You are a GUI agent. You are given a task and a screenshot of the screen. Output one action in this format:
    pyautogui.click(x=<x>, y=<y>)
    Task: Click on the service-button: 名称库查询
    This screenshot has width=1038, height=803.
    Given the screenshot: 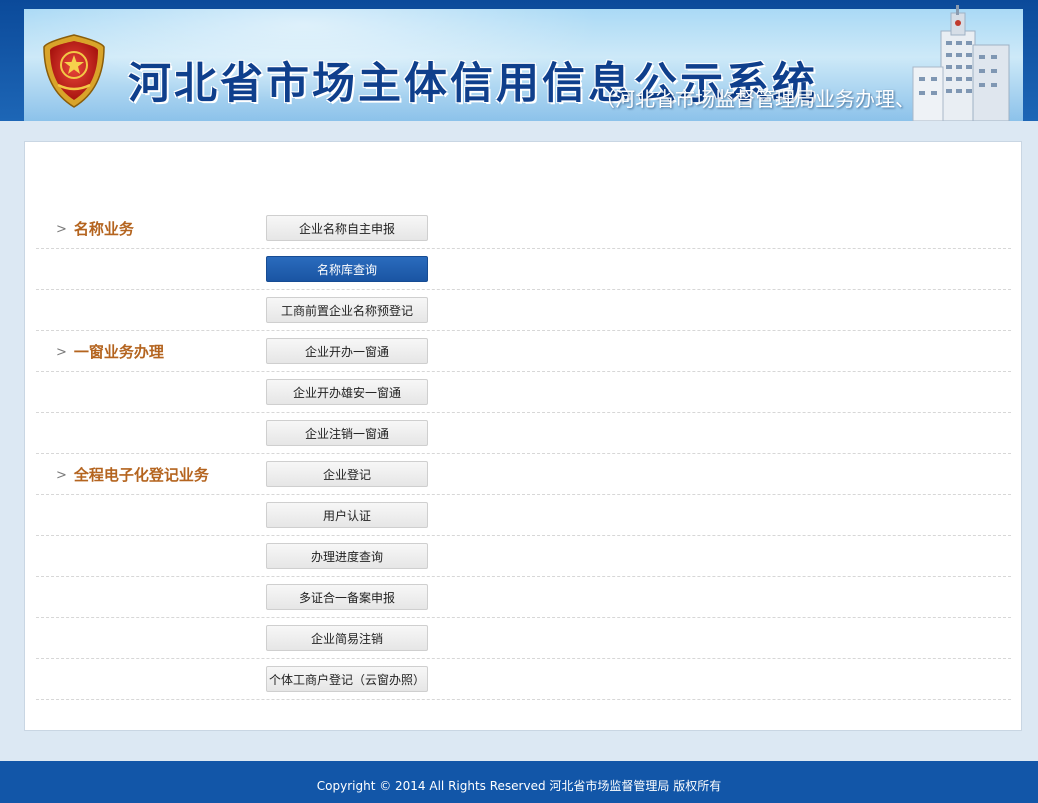 What is the action you would take?
    pyautogui.click(x=347, y=269)
    